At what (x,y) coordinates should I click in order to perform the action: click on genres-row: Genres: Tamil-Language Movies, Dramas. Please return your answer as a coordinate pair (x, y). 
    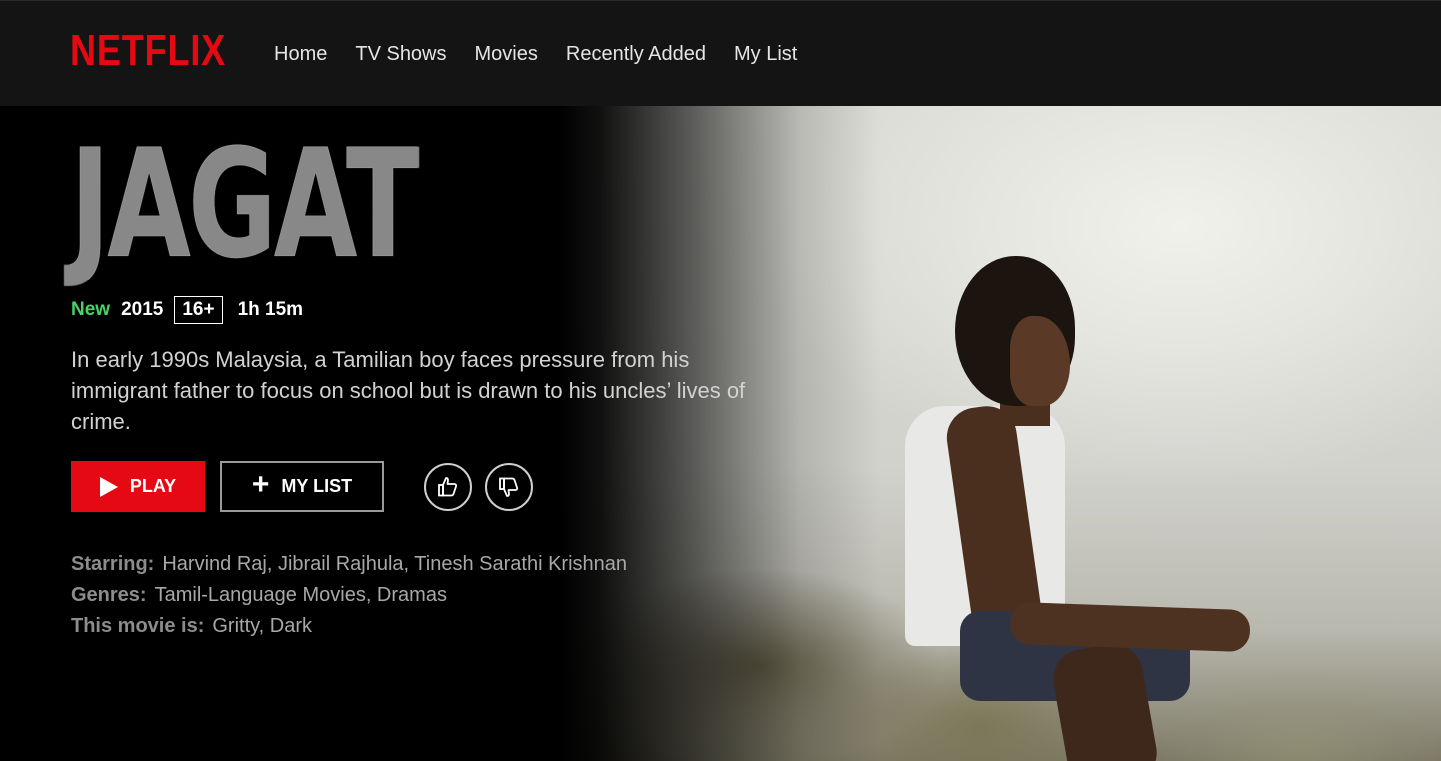
    Looking at the image, I should click on (349, 595).